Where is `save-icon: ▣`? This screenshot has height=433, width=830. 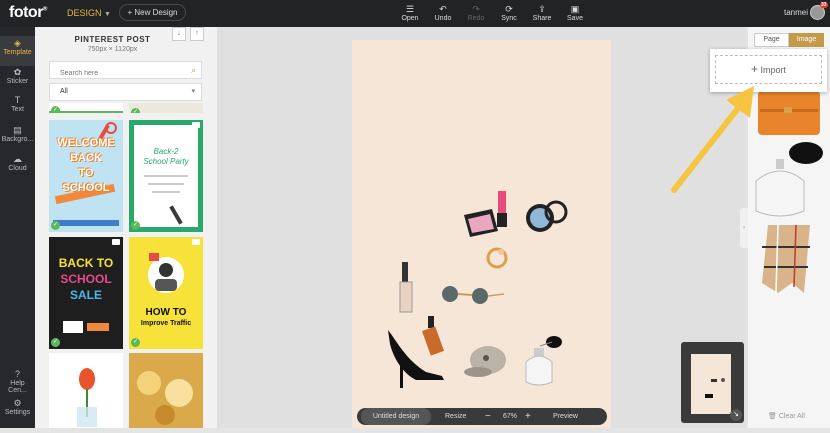
save-icon: ▣ is located at coordinates (575, 9).